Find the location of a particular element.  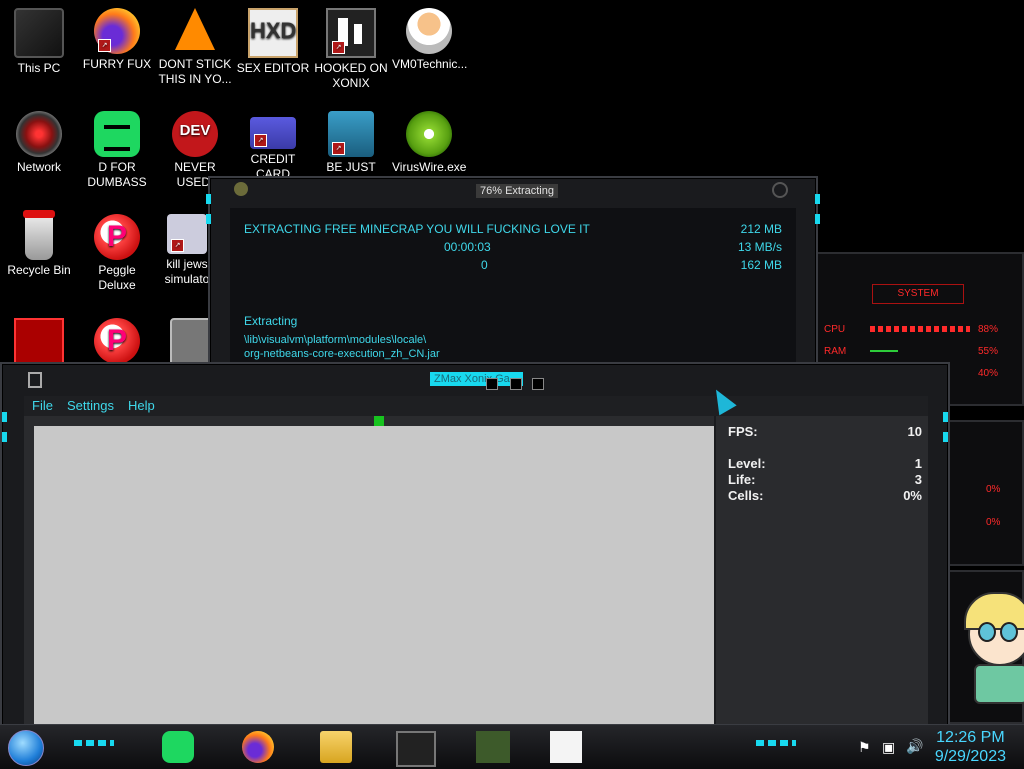

close-button is located at coordinates (538, 384).